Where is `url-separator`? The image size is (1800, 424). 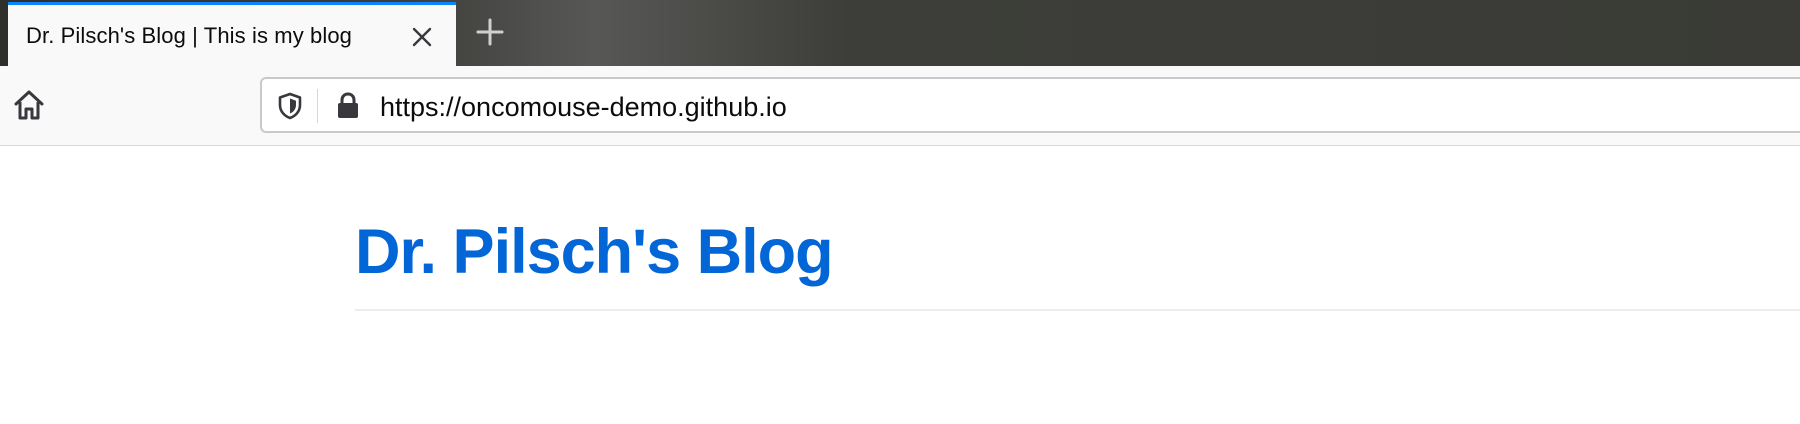 url-separator is located at coordinates (317, 106).